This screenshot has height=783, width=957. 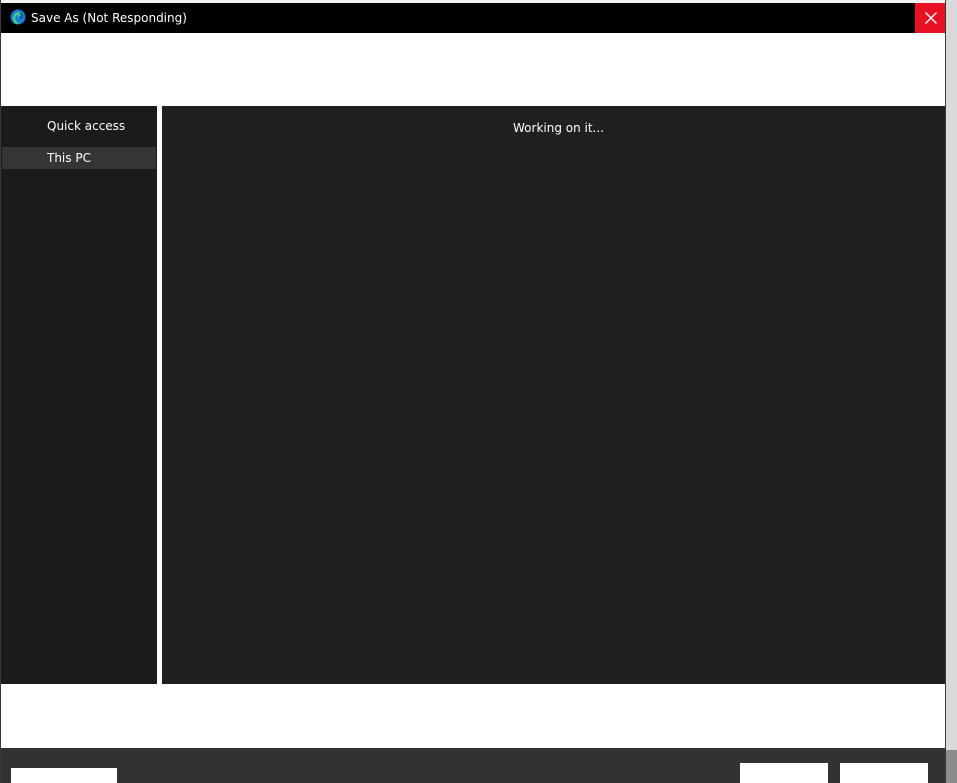 What do you see at coordinates (64, 775) in the screenshot?
I see `hide-folders-button` at bounding box center [64, 775].